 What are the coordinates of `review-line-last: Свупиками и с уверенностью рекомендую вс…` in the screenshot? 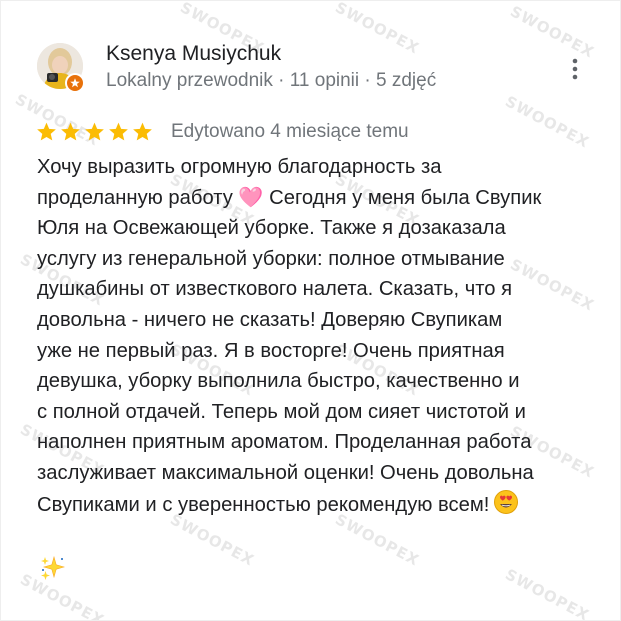 It's located at (313, 507).